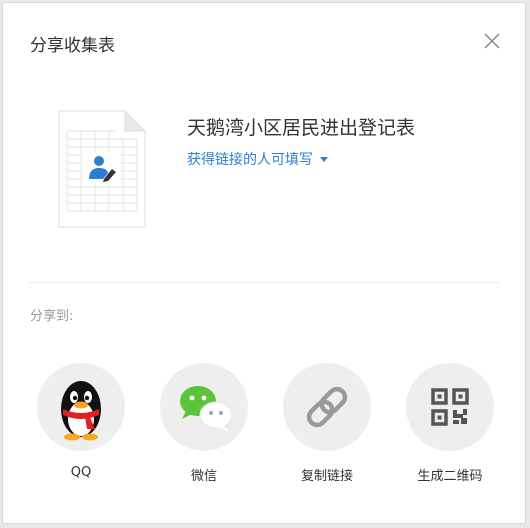  I want to click on copy-link-label: 复制链接, so click(326, 476).